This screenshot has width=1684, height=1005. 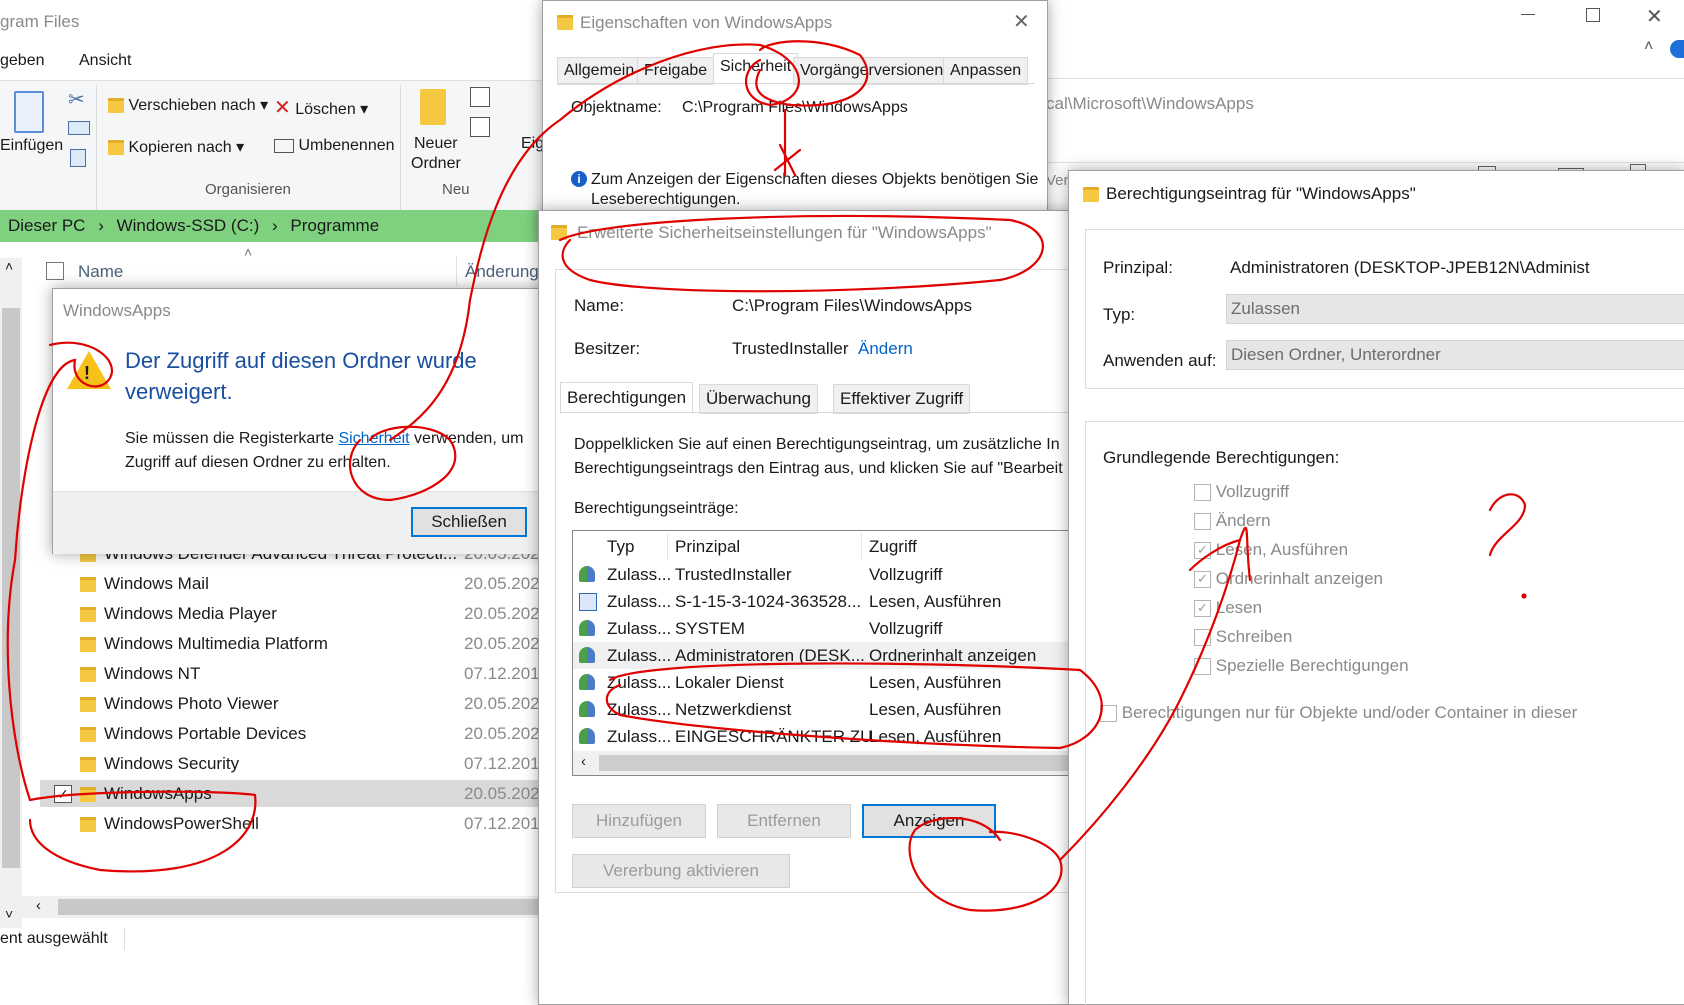 I want to click on annotation-dot, so click(x=1524, y=596).